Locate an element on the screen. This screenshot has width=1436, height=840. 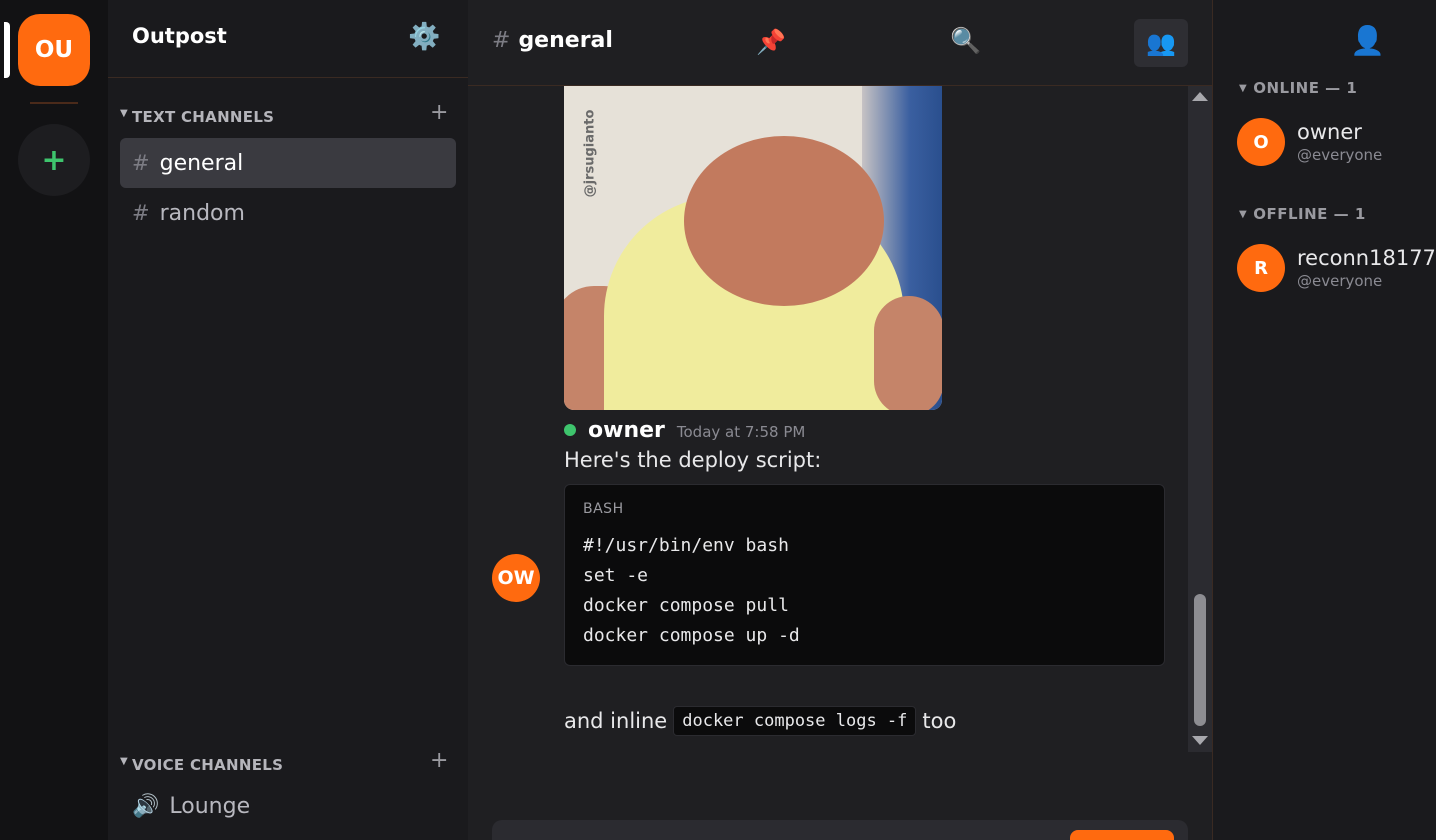
member-name: owner is located at coordinates (1329, 132).